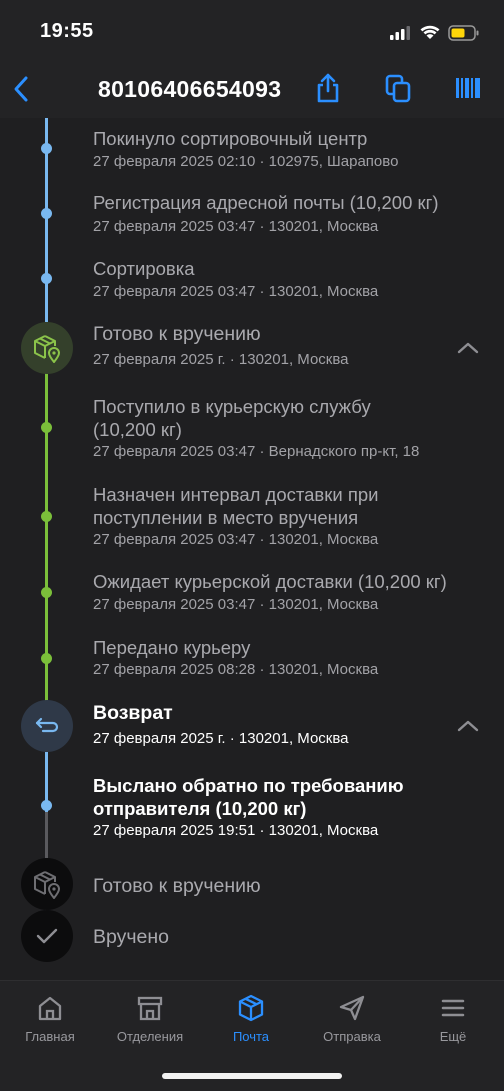  I want to click on return-icon, so click(47, 725).